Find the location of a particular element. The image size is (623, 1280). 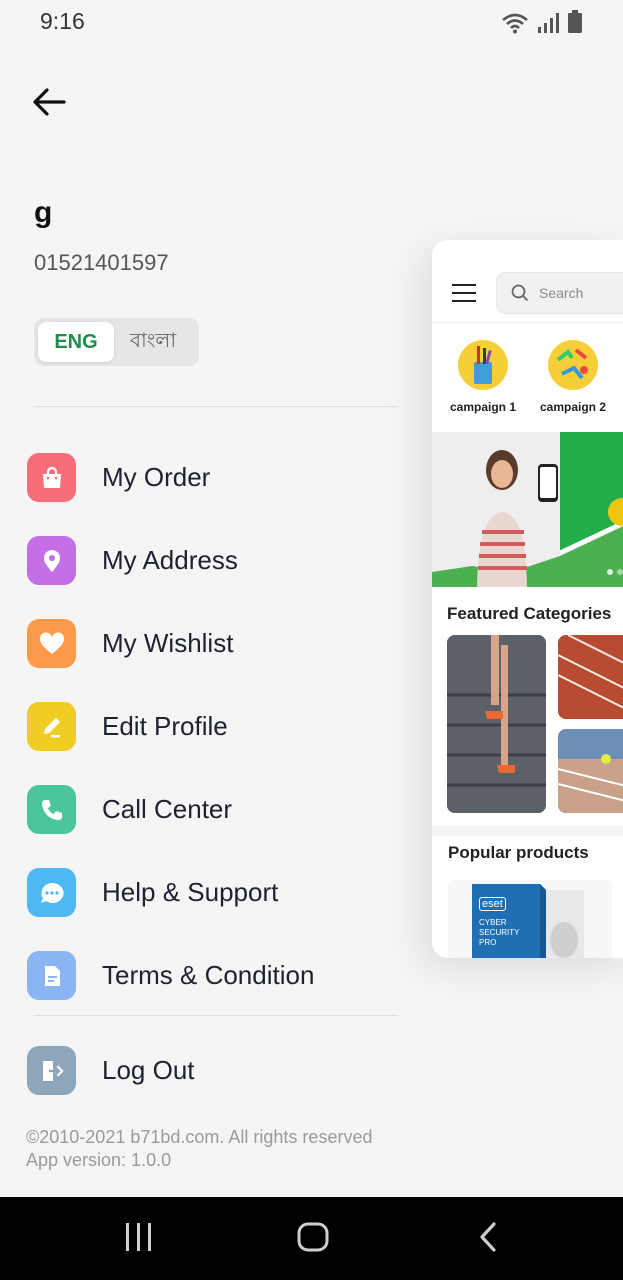

campaign-item: campaign 2 is located at coordinates (573, 377).